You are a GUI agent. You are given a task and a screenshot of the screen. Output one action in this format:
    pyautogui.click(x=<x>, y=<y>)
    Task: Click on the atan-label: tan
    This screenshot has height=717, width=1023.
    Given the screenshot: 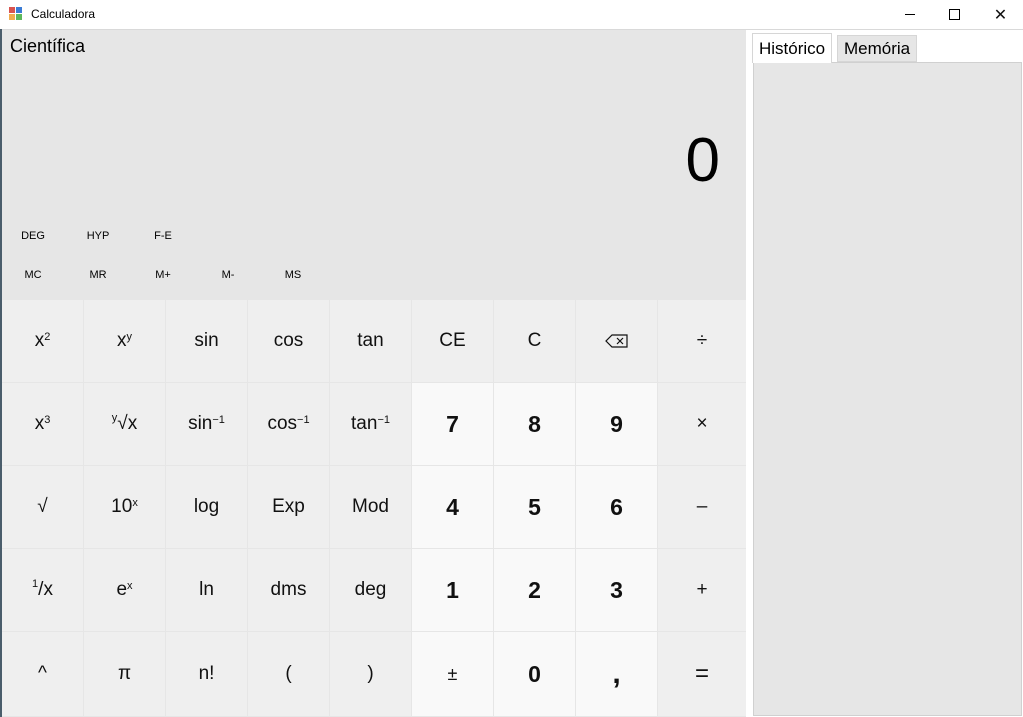 What is the action you would take?
    pyautogui.click(x=364, y=423)
    